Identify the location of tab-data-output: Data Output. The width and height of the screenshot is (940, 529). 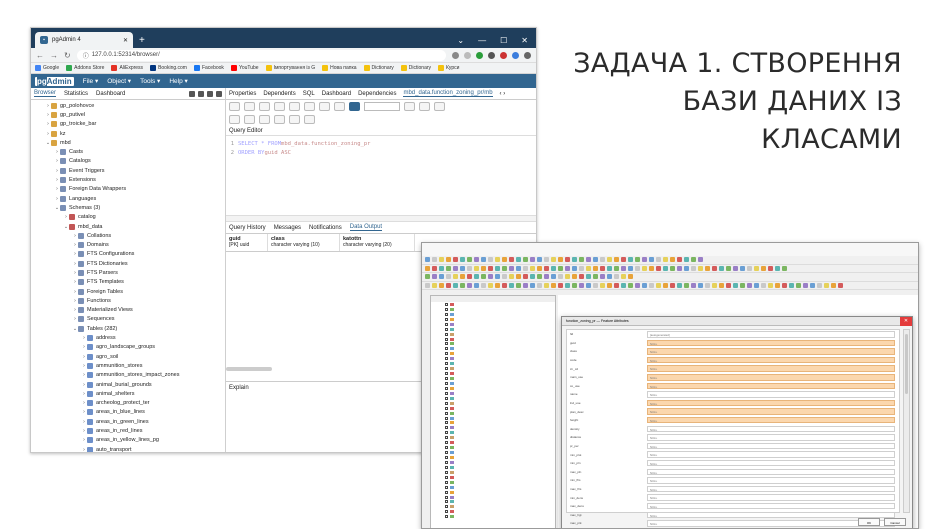
(366, 227).